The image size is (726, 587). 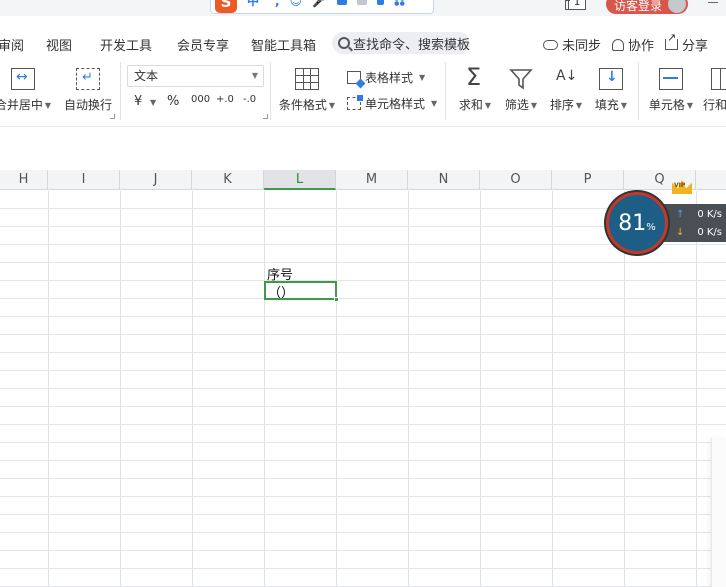 I want to click on percent-format-button: %, so click(x=173, y=101).